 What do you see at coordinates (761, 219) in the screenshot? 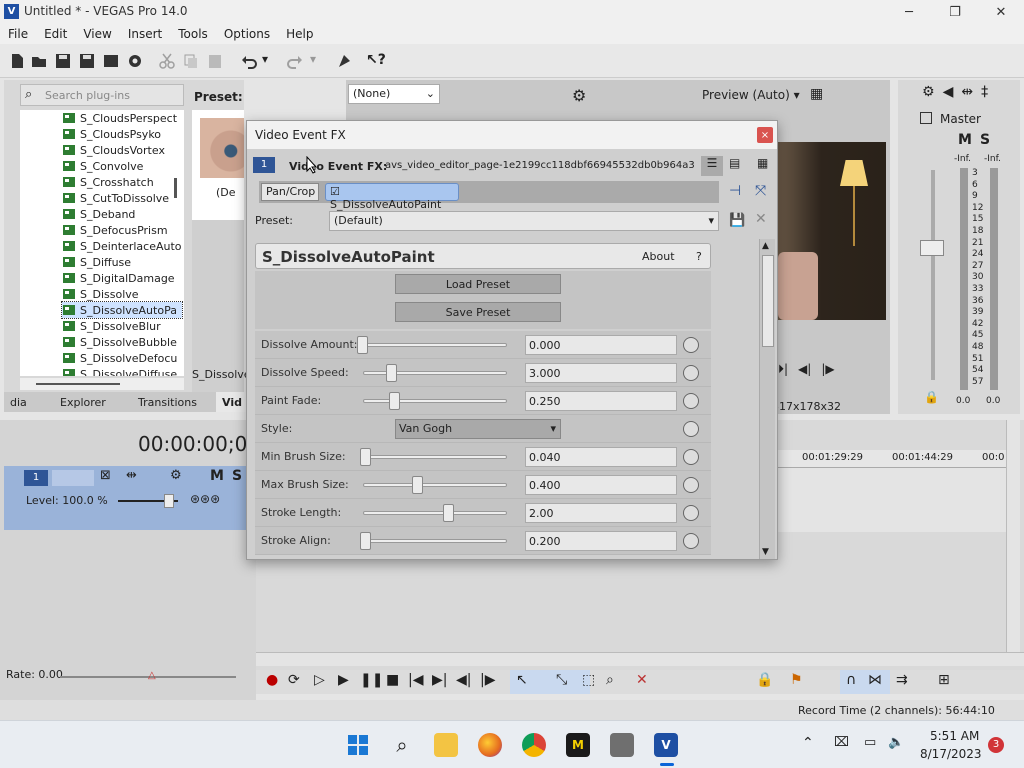
I see `delete-preset-icon: ✕` at bounding box center [761, 219].